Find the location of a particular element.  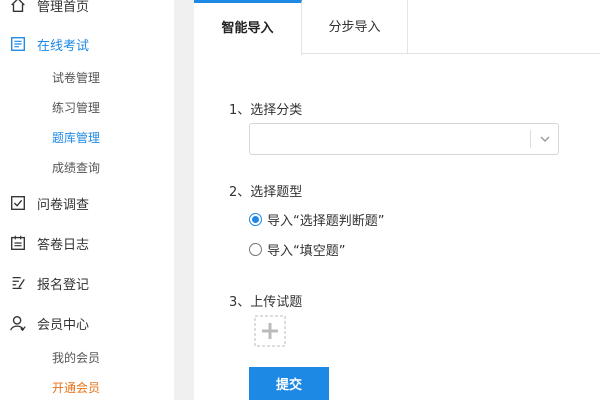

user-icon is located at coordinates (18, 323).